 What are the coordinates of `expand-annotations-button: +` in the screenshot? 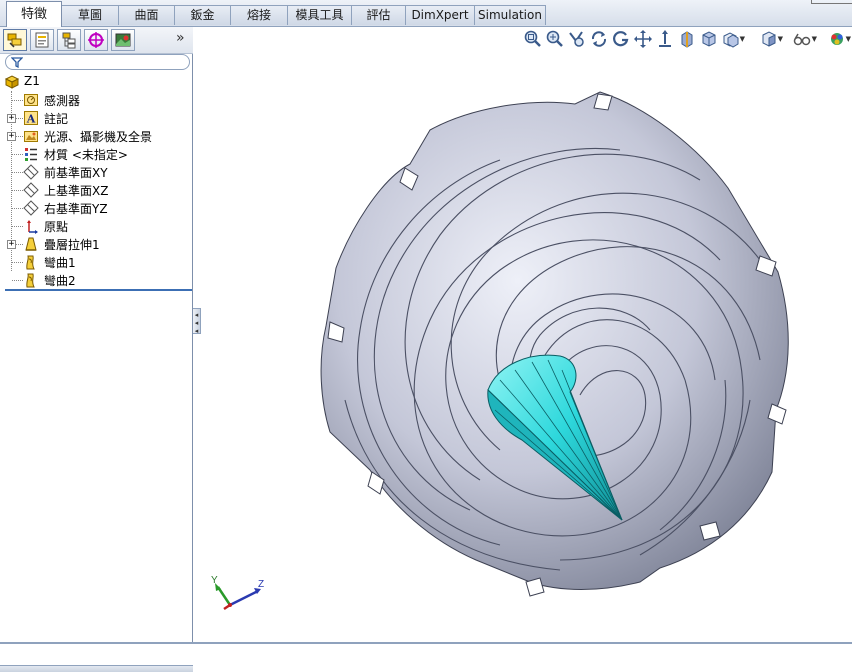 It's located at (11, 118).